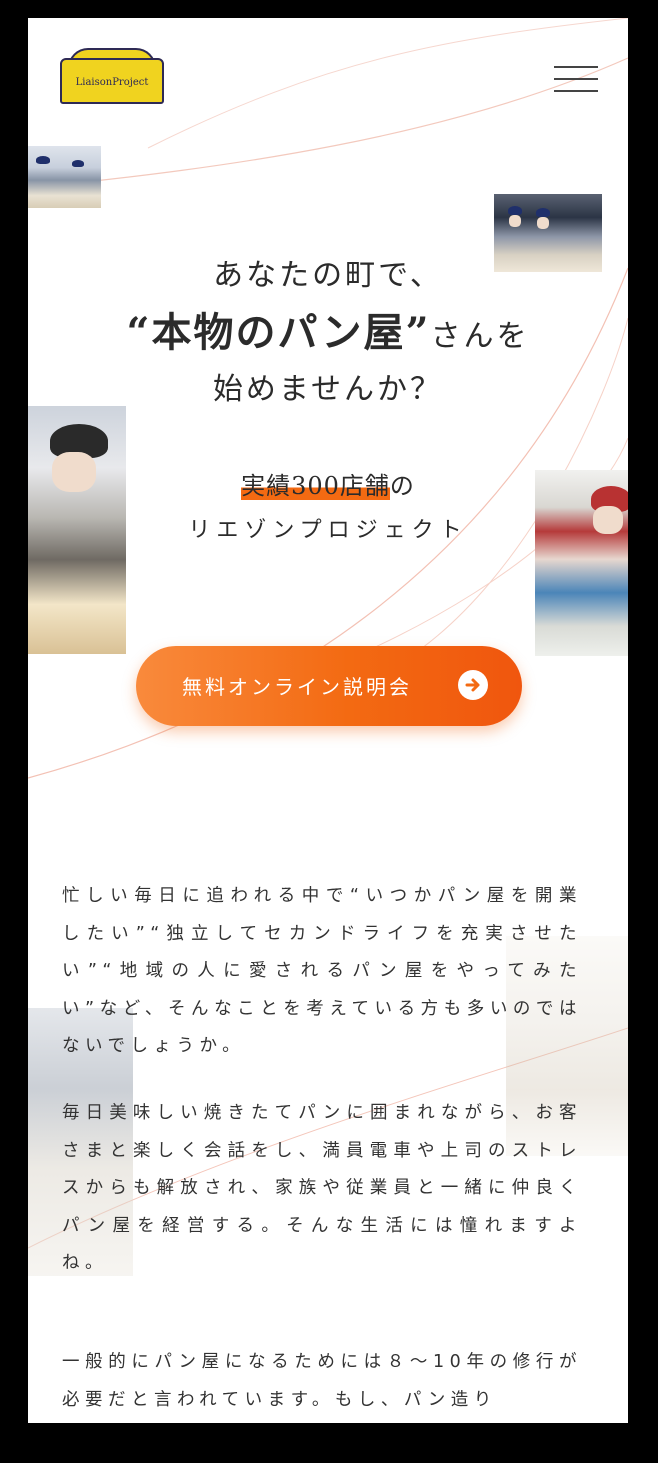 Image resolution: width=658 pixels, height=1463 pixels. Describe the element at coordinates (480, 336) in the screenshot. I see `hero-headline-tail: さんを` at that location.